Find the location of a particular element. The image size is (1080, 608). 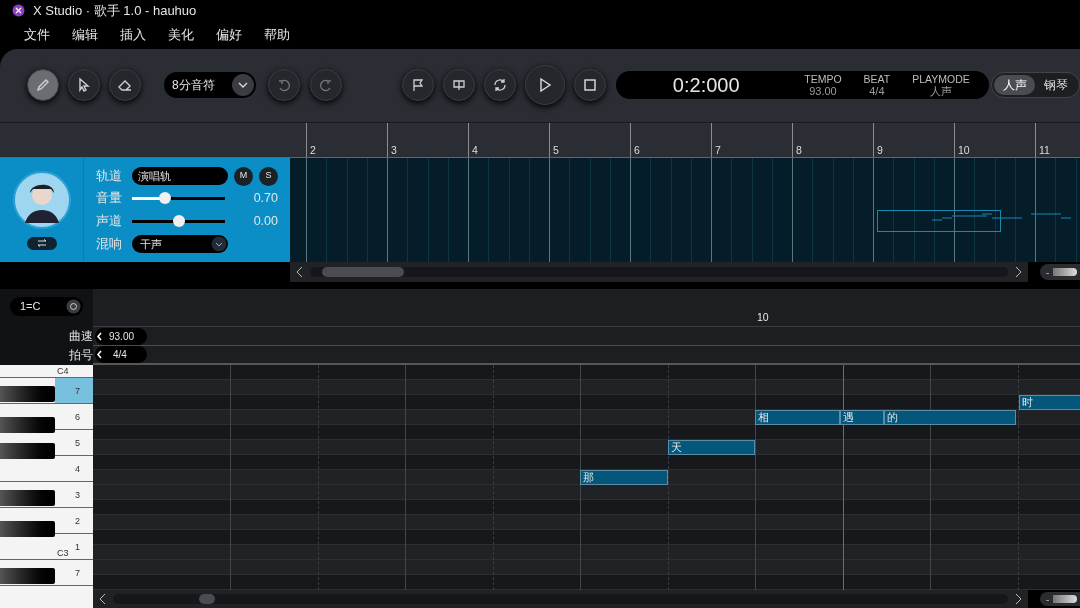

play-button is located at coordinates (545, 85).